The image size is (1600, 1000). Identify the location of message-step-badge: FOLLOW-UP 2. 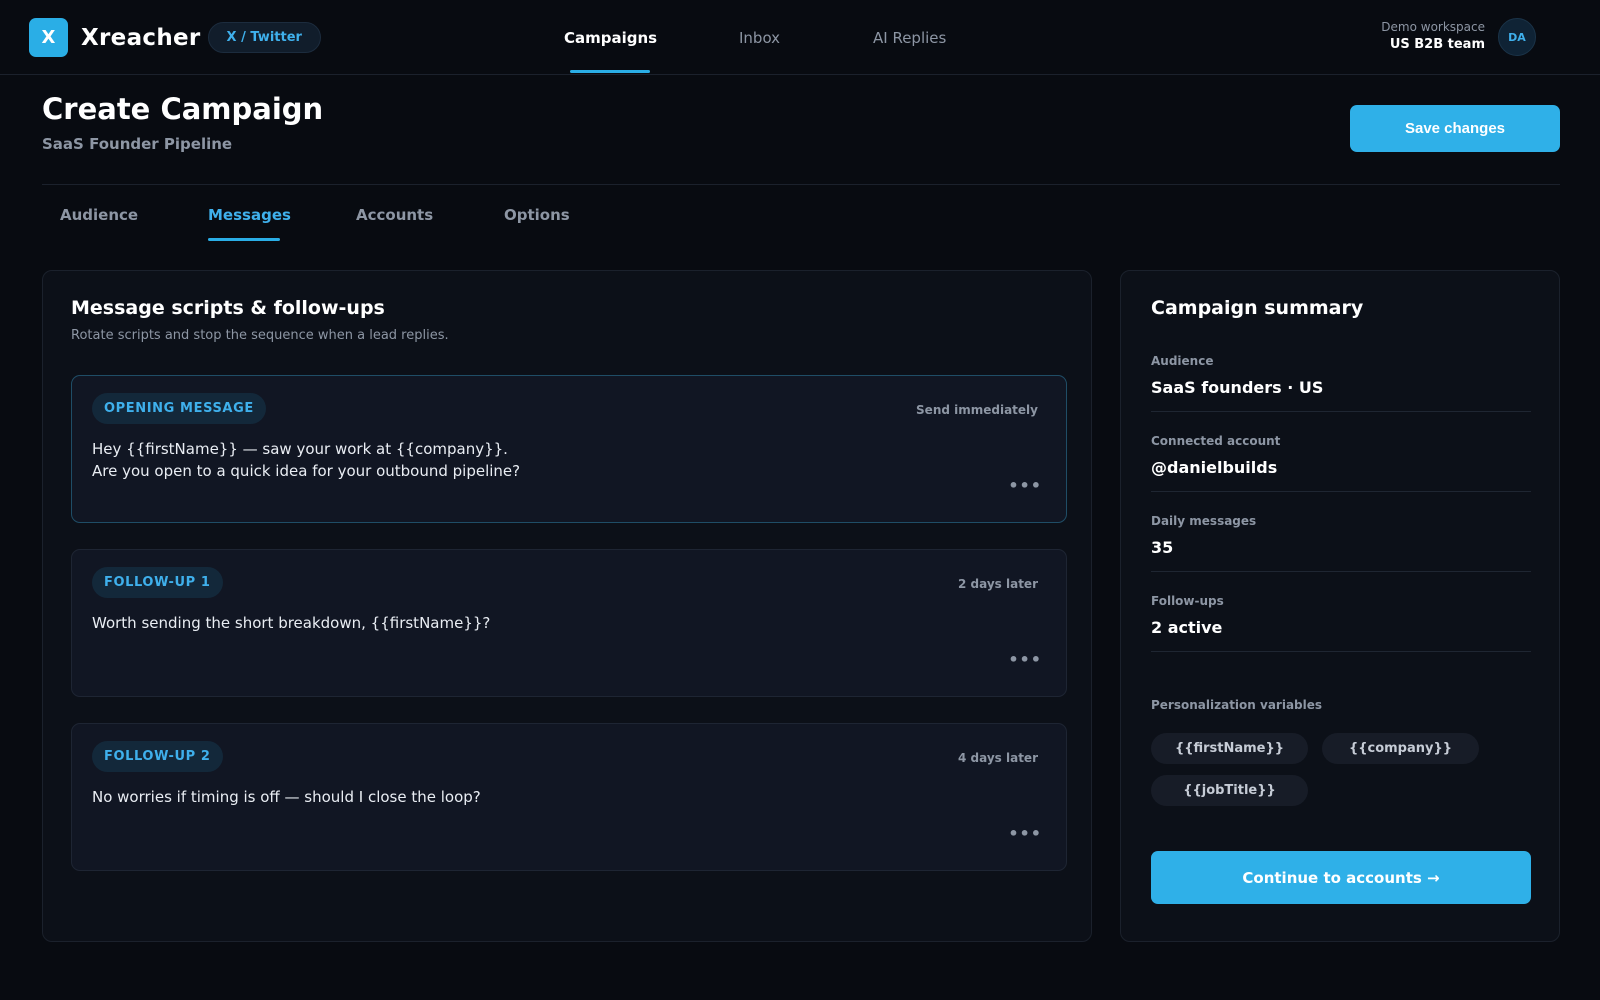
(157, 756).